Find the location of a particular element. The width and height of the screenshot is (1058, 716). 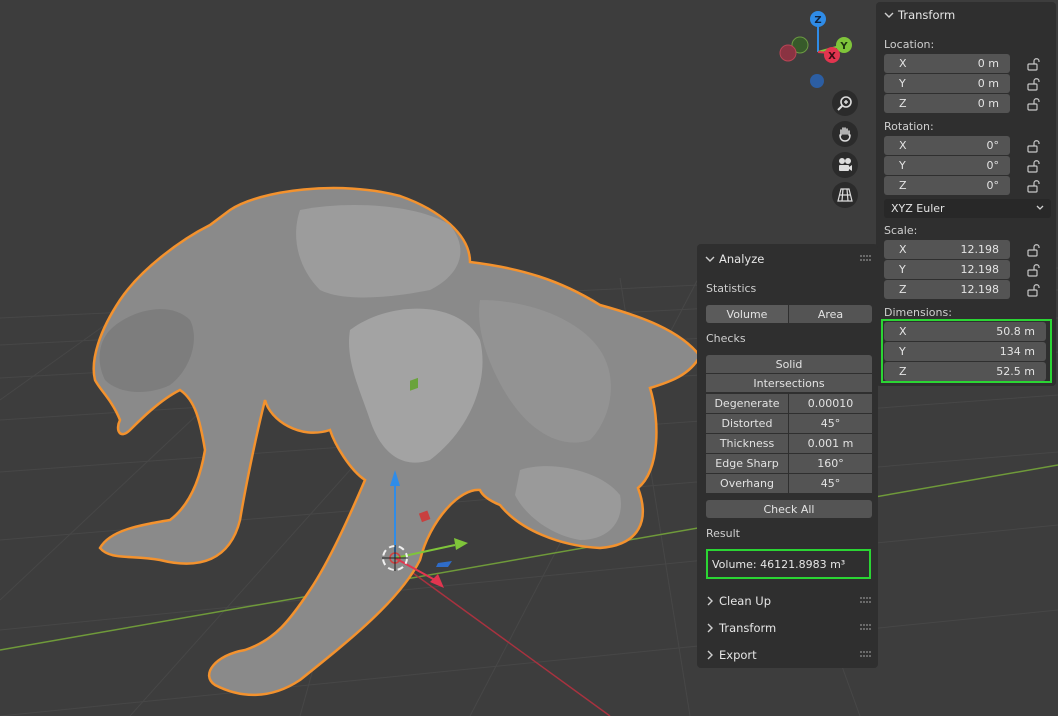

location-label: Location: is located at coordinates (909, 44).